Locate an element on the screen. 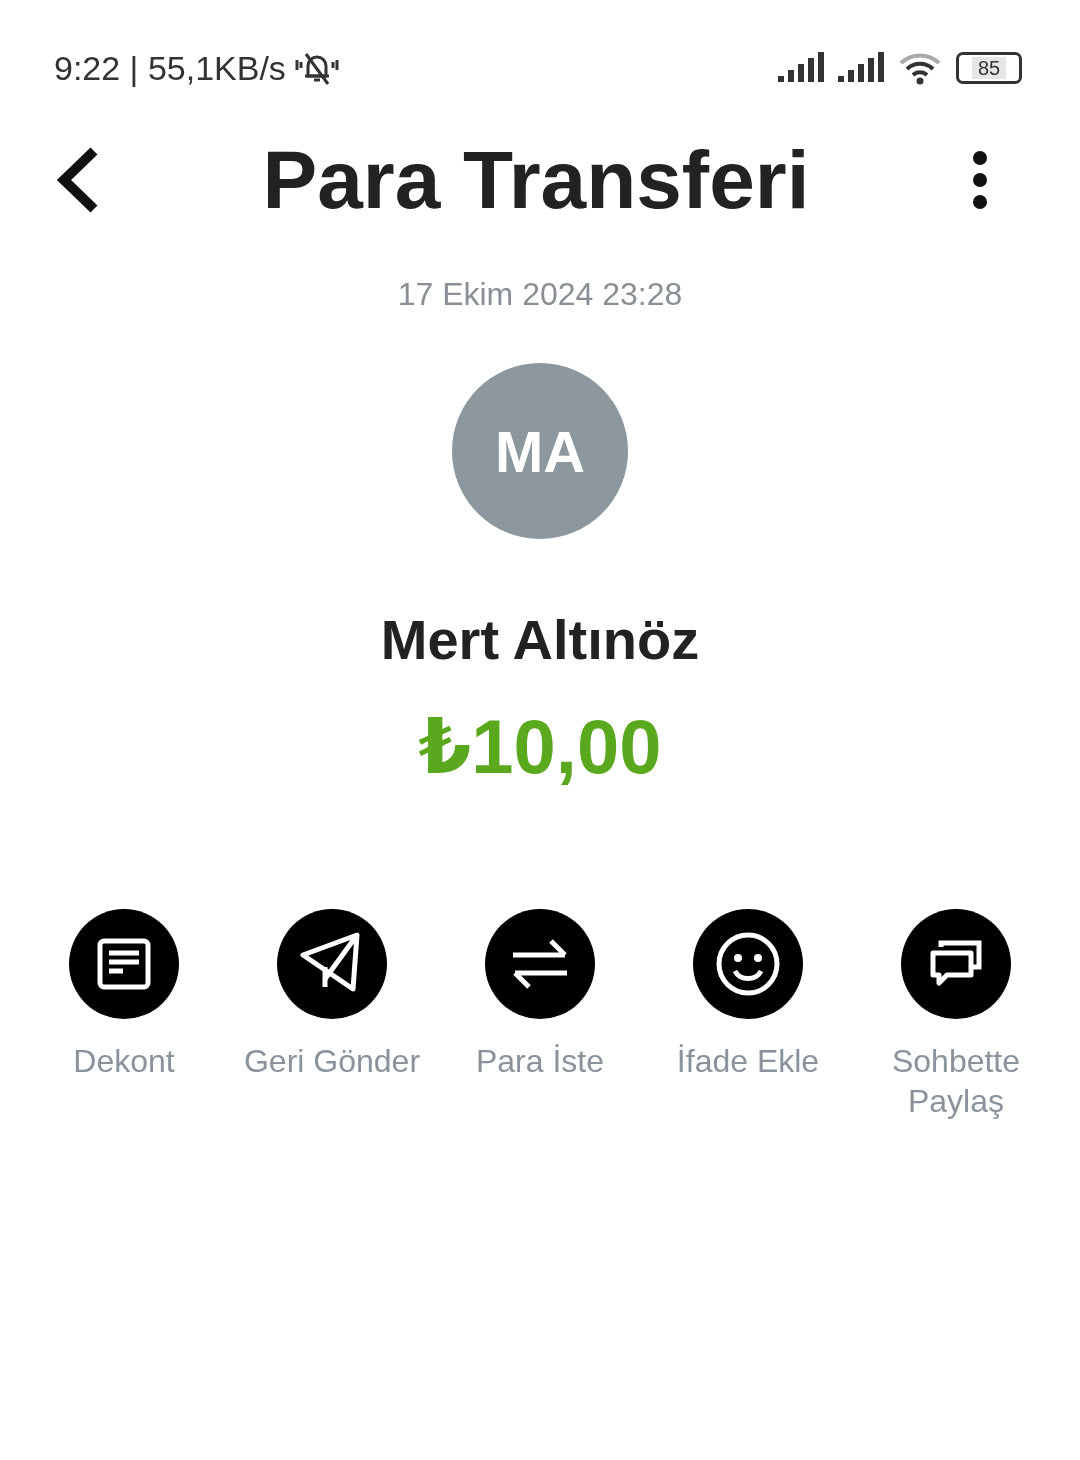 This screenshot has width=1080, height=1460. document-icon is located at coordinates (124, 964).